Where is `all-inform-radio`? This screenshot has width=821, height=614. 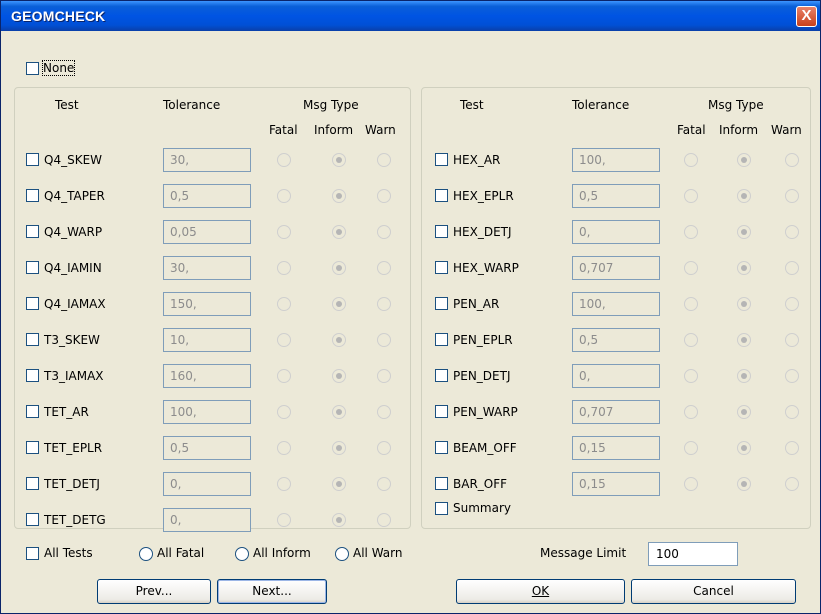 all-inform-radio is located at coordinates (242, 554).